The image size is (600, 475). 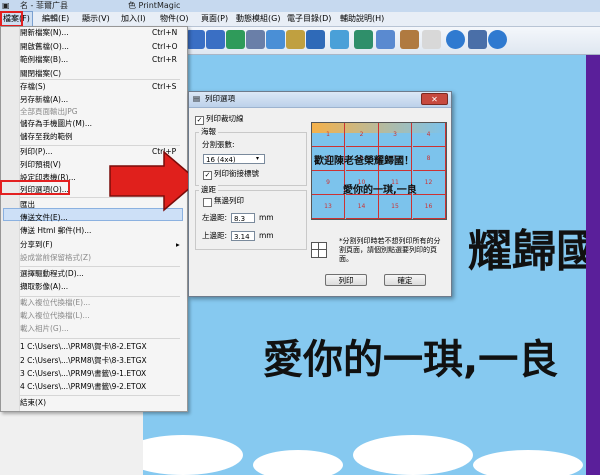 What do you see at coordinates (133, 19) in the screenshot?
I see `menu-insert: 加入(I)` at bounding box center [133, 19].